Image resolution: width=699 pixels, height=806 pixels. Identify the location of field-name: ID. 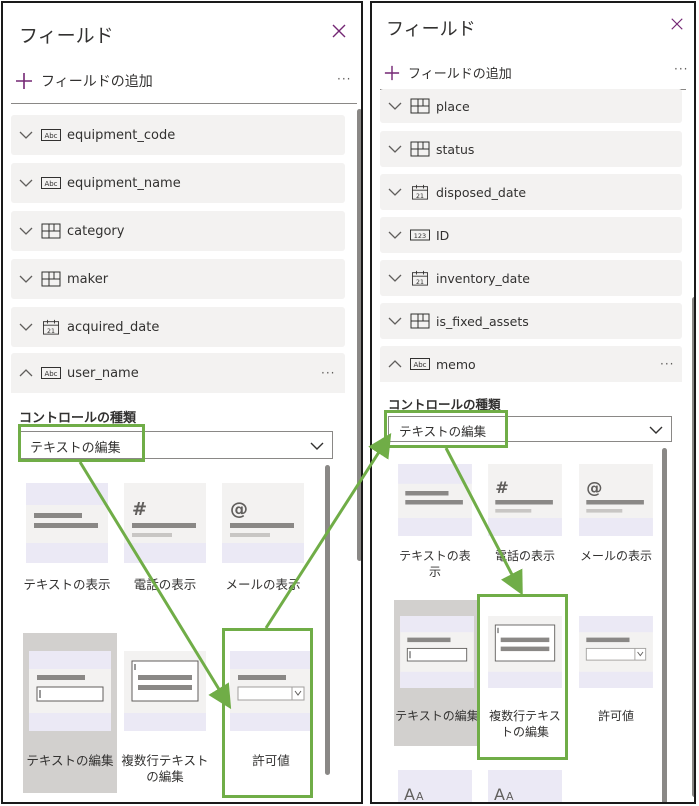
(443, 235).